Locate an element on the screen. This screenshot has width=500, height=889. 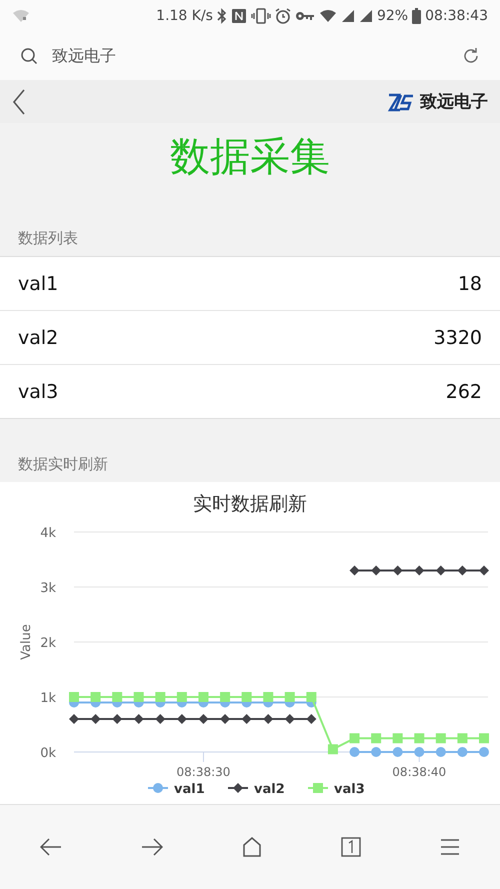
row-value: 18 is located at coordinates (470, 283).